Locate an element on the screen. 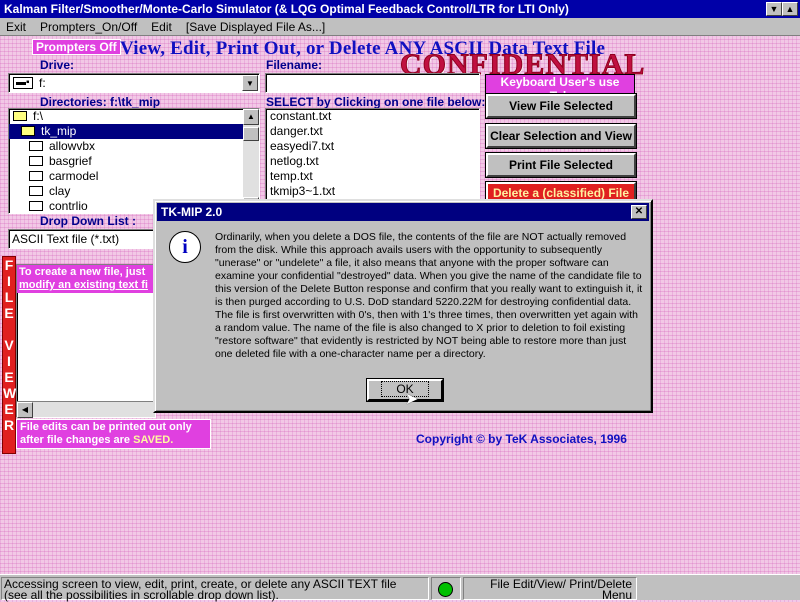  drive-value: f: is located at coordinates (42, 83).